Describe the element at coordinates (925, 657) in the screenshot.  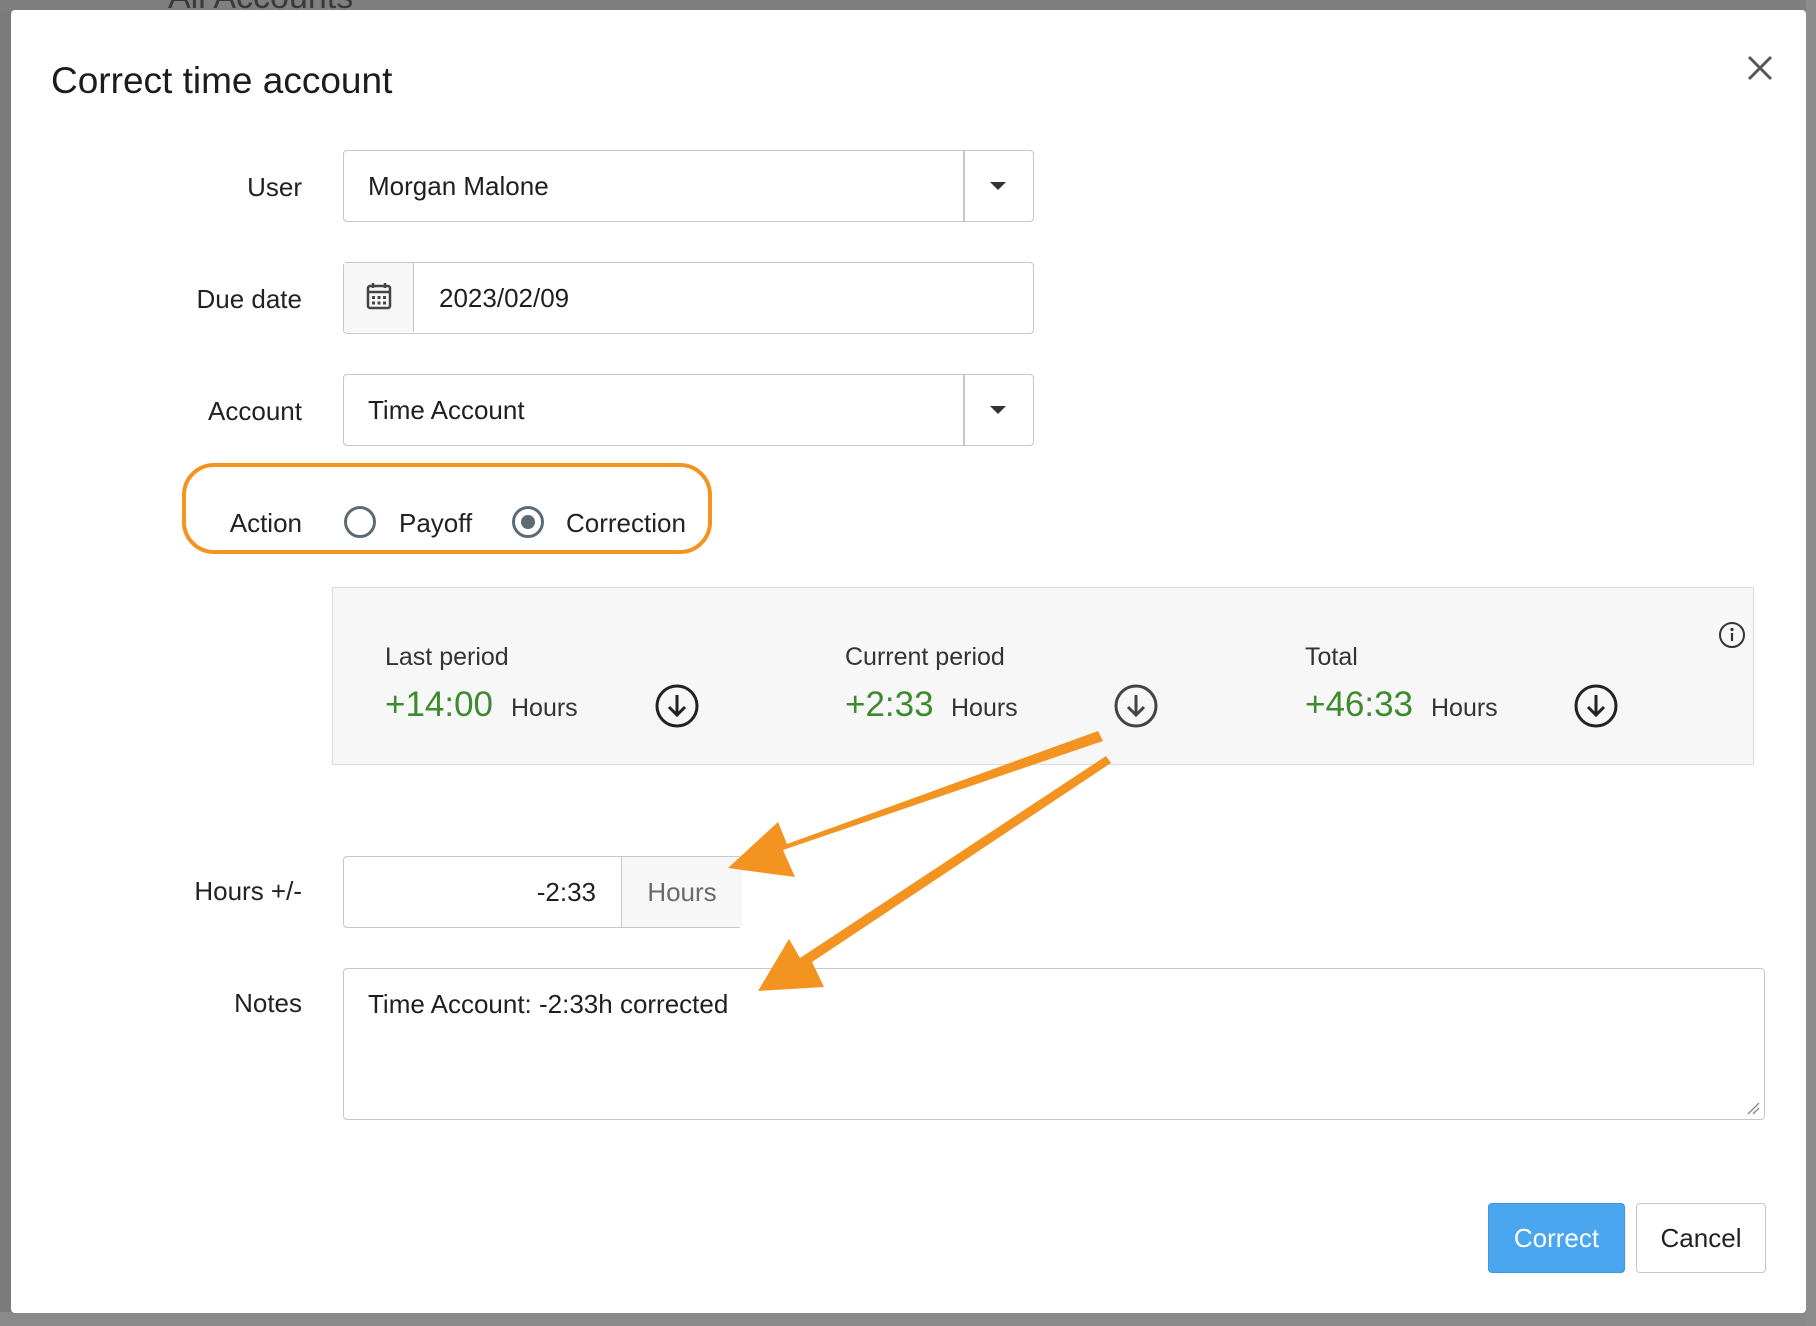
I see `current-period-label: Current period` at that location.